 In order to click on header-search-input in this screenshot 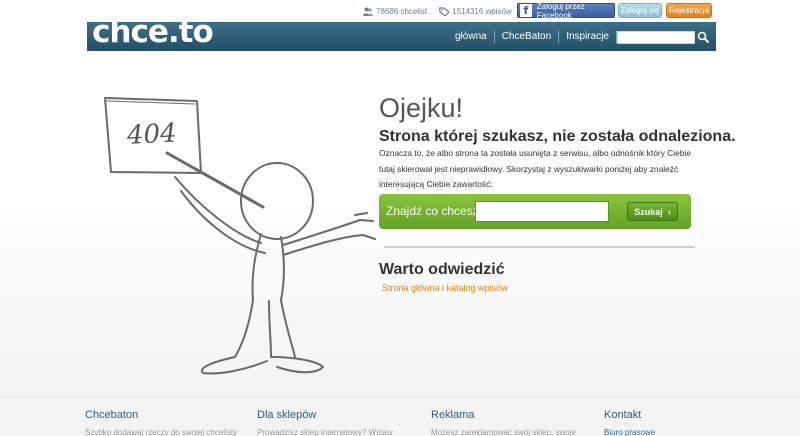, I will do `click(656, 37)`.